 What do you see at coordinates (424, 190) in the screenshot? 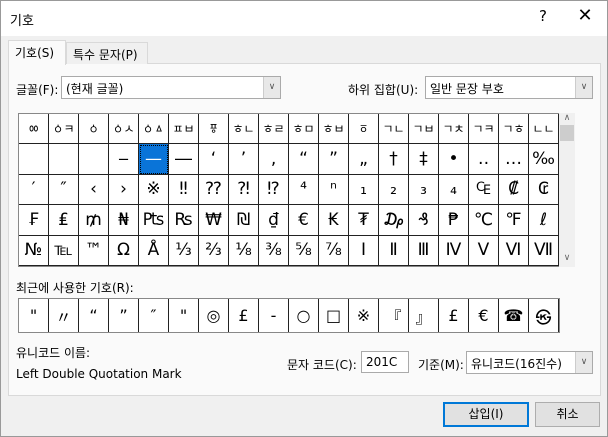
I see `symbol-cell: ₃` at bounding box center [424, 190].